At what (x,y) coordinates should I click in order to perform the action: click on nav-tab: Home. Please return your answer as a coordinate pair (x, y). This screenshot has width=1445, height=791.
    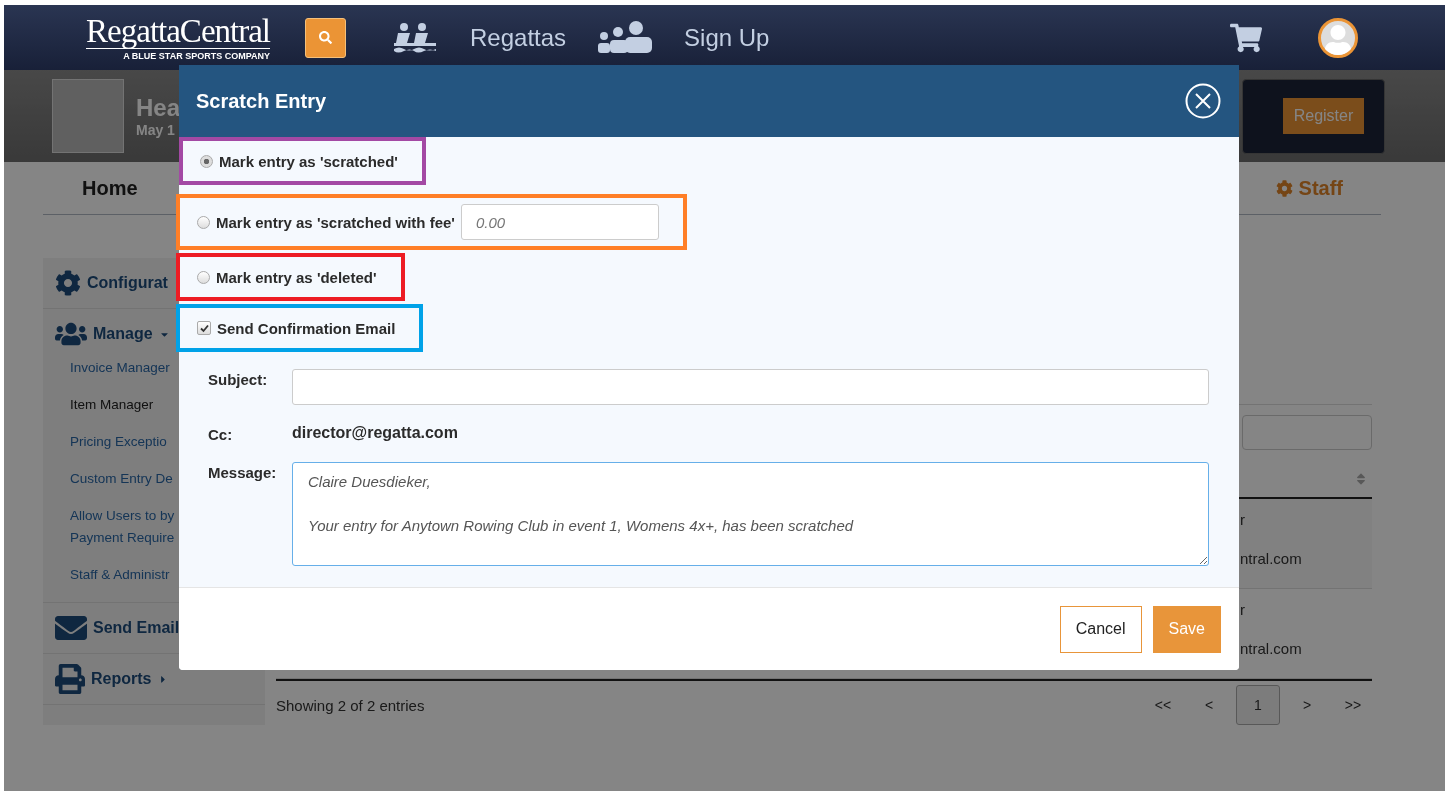
    Looking at the image, I should click on (110, 188).